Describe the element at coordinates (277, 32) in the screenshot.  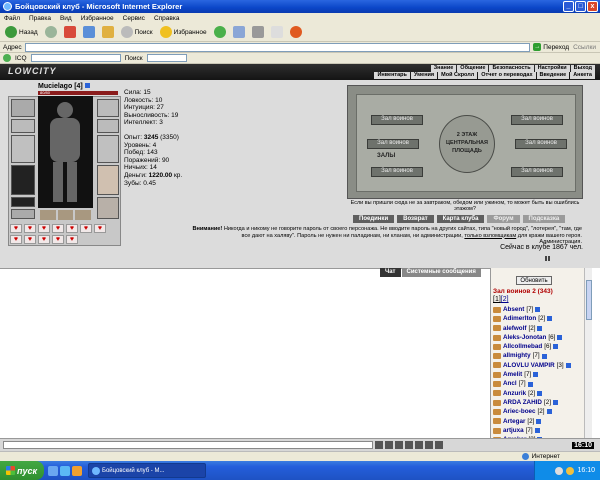
I see `edit-button` at that location.